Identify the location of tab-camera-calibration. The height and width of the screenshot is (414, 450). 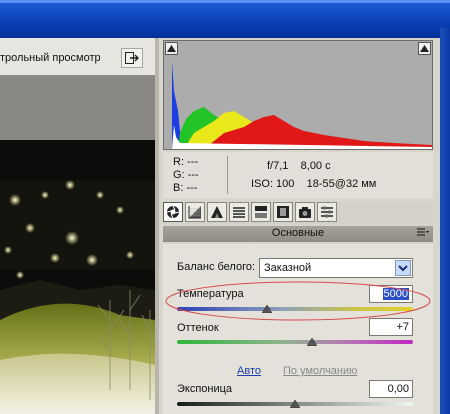
(305, 212).